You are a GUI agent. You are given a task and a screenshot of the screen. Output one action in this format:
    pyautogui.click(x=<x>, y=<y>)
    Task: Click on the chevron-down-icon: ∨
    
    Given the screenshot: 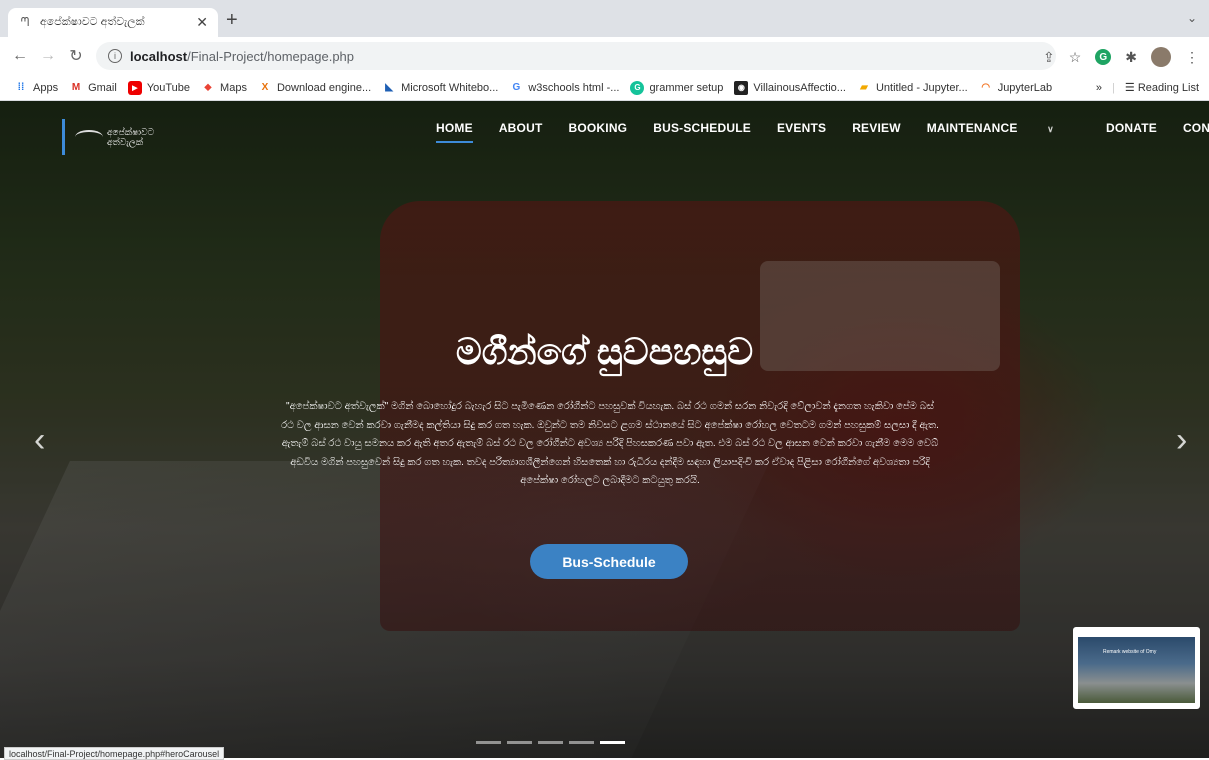 What is the action you would take?
    pyautogui.click(x=1050, y=129)
    